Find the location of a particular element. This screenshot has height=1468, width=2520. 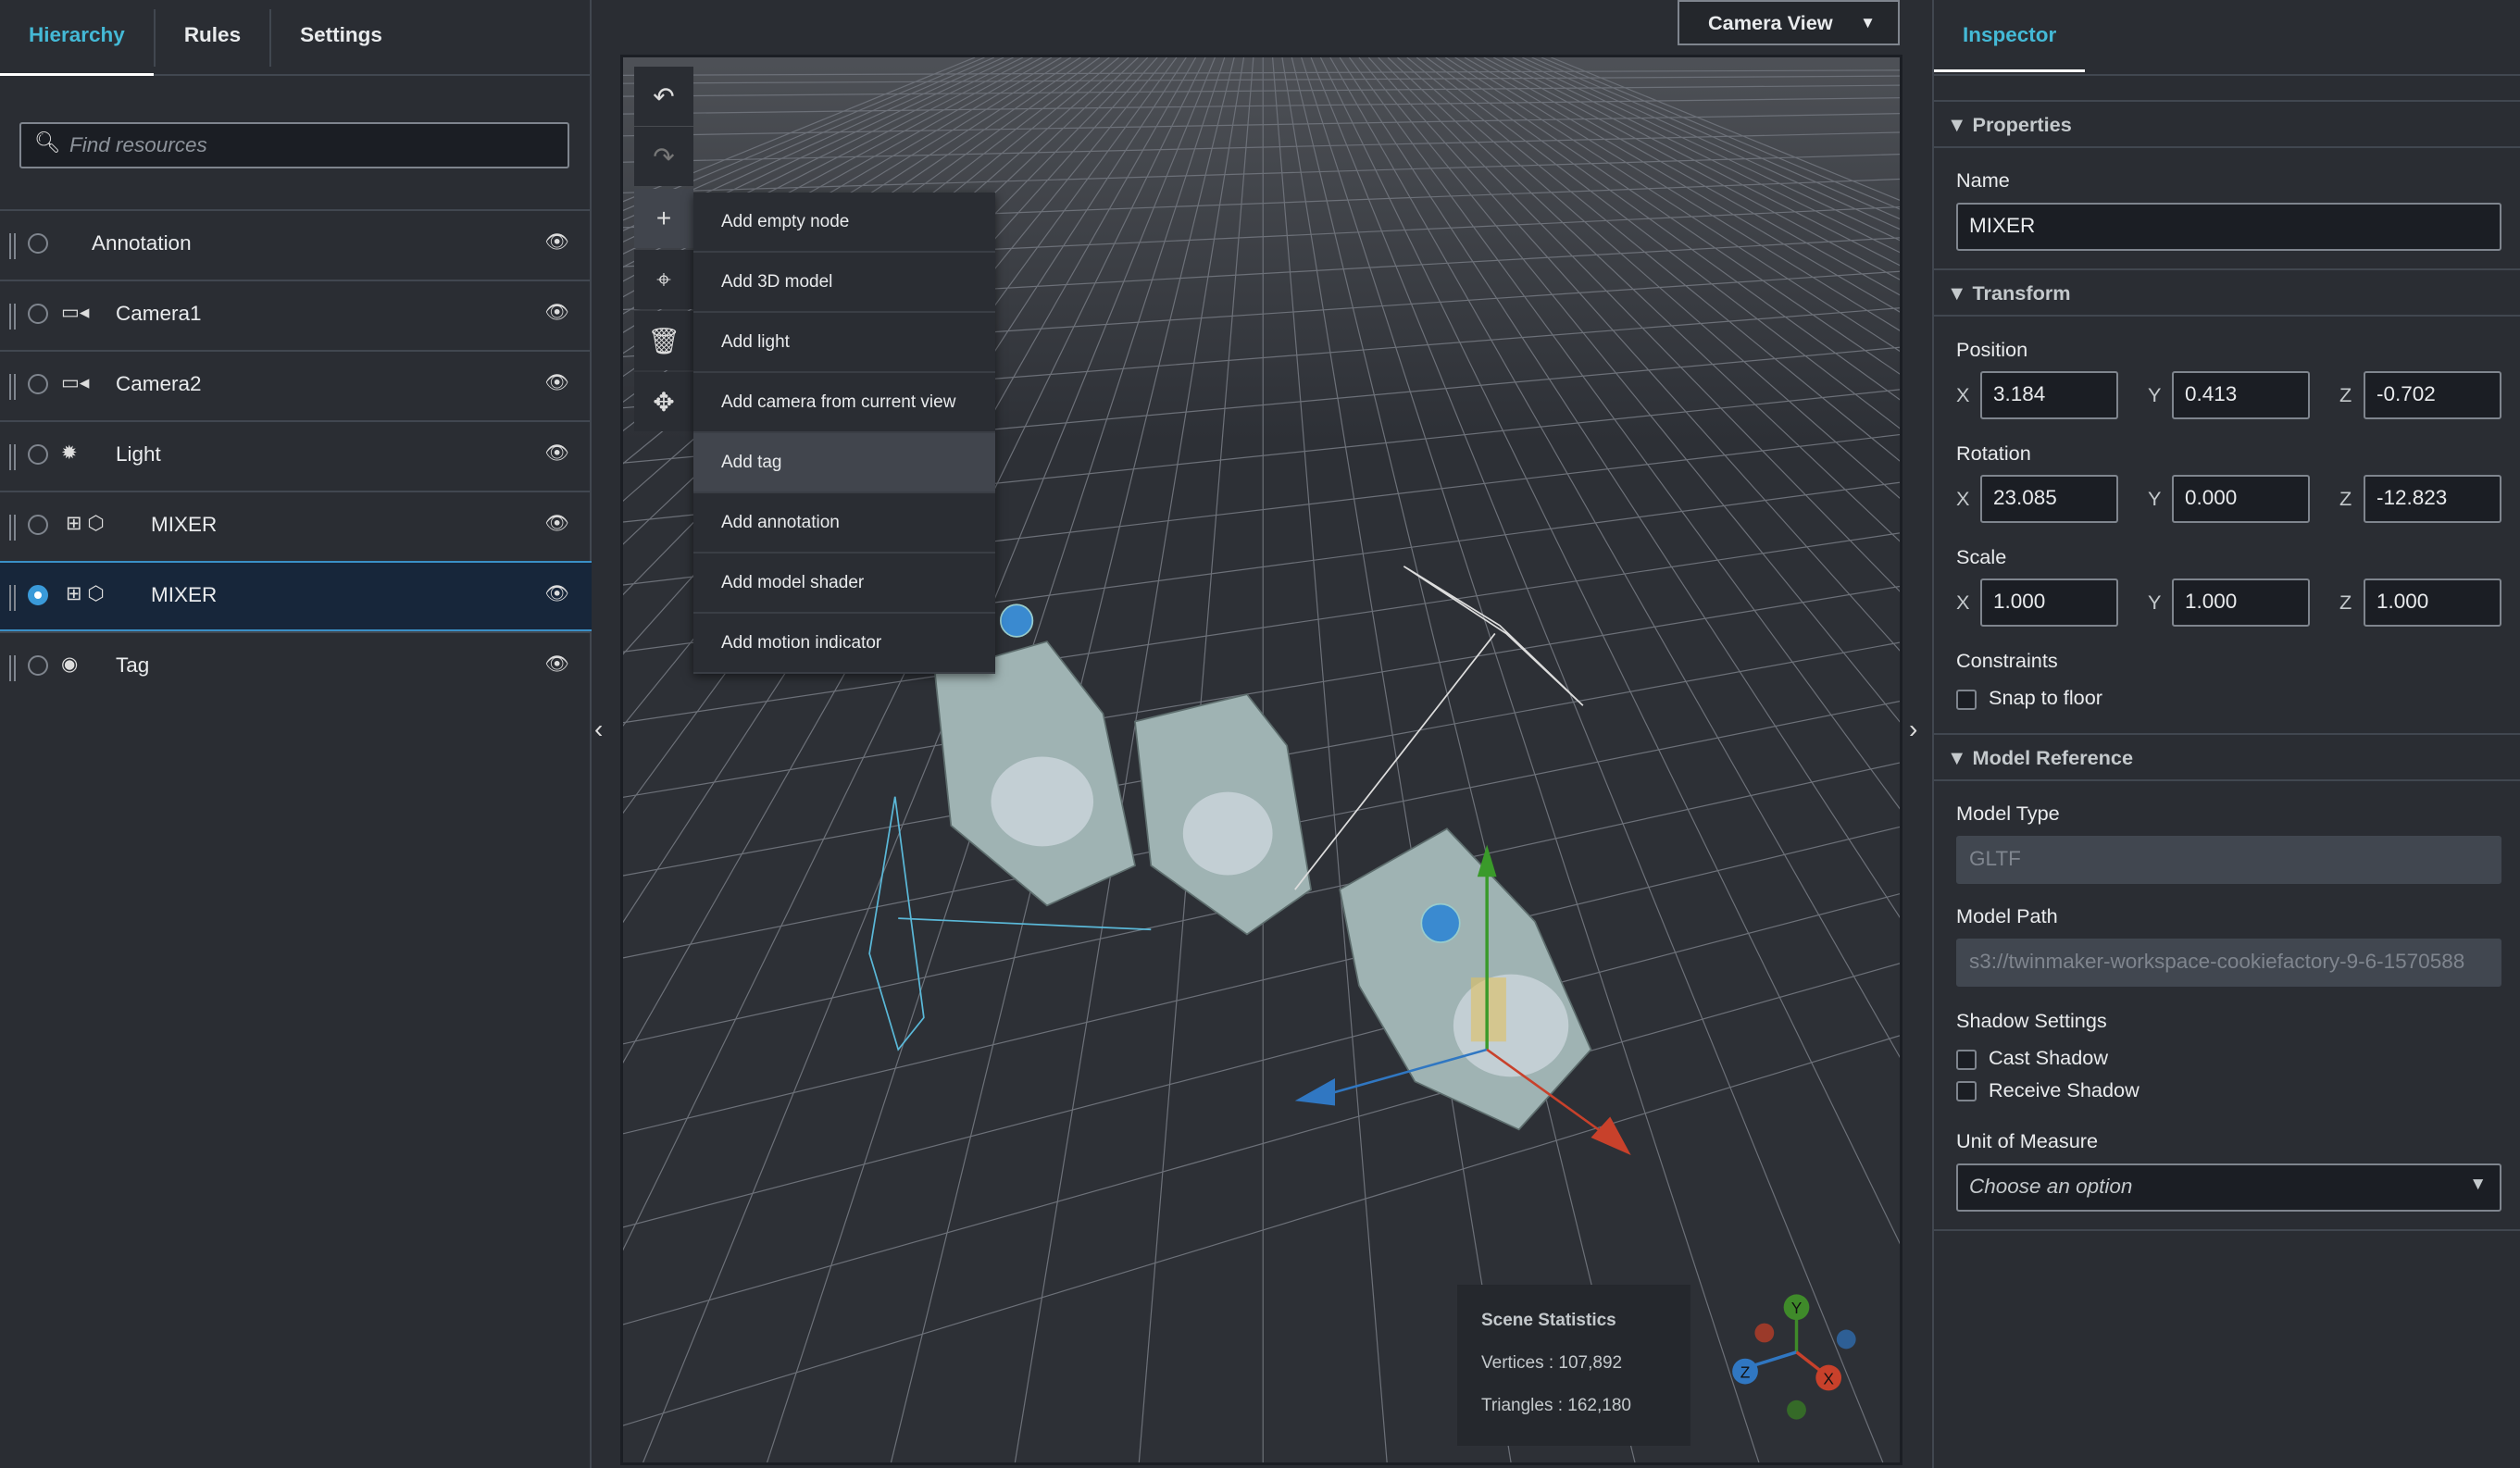

properties-section-header: ▼ Properties is located at coordinates (2227, 124).